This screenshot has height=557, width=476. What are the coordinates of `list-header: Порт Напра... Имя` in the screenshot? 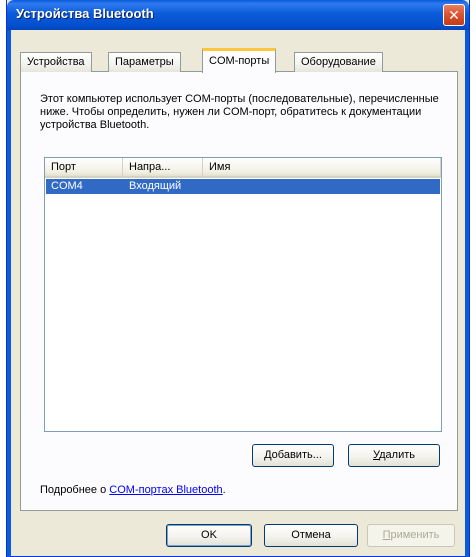 It's located at (243, 168).